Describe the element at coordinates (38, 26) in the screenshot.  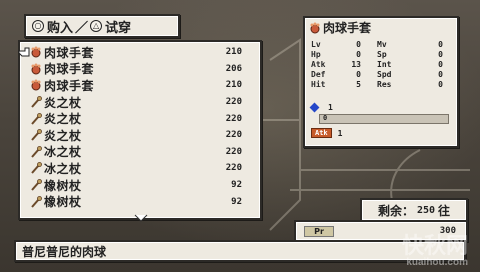
I see `circle-button-icon: ○` at that location.